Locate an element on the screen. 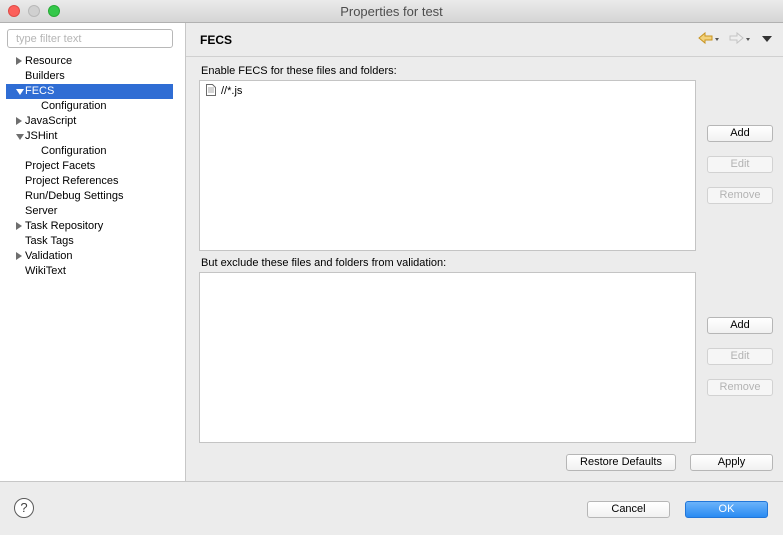  tree-item-label: FECS is located at coordinates (40, 91).